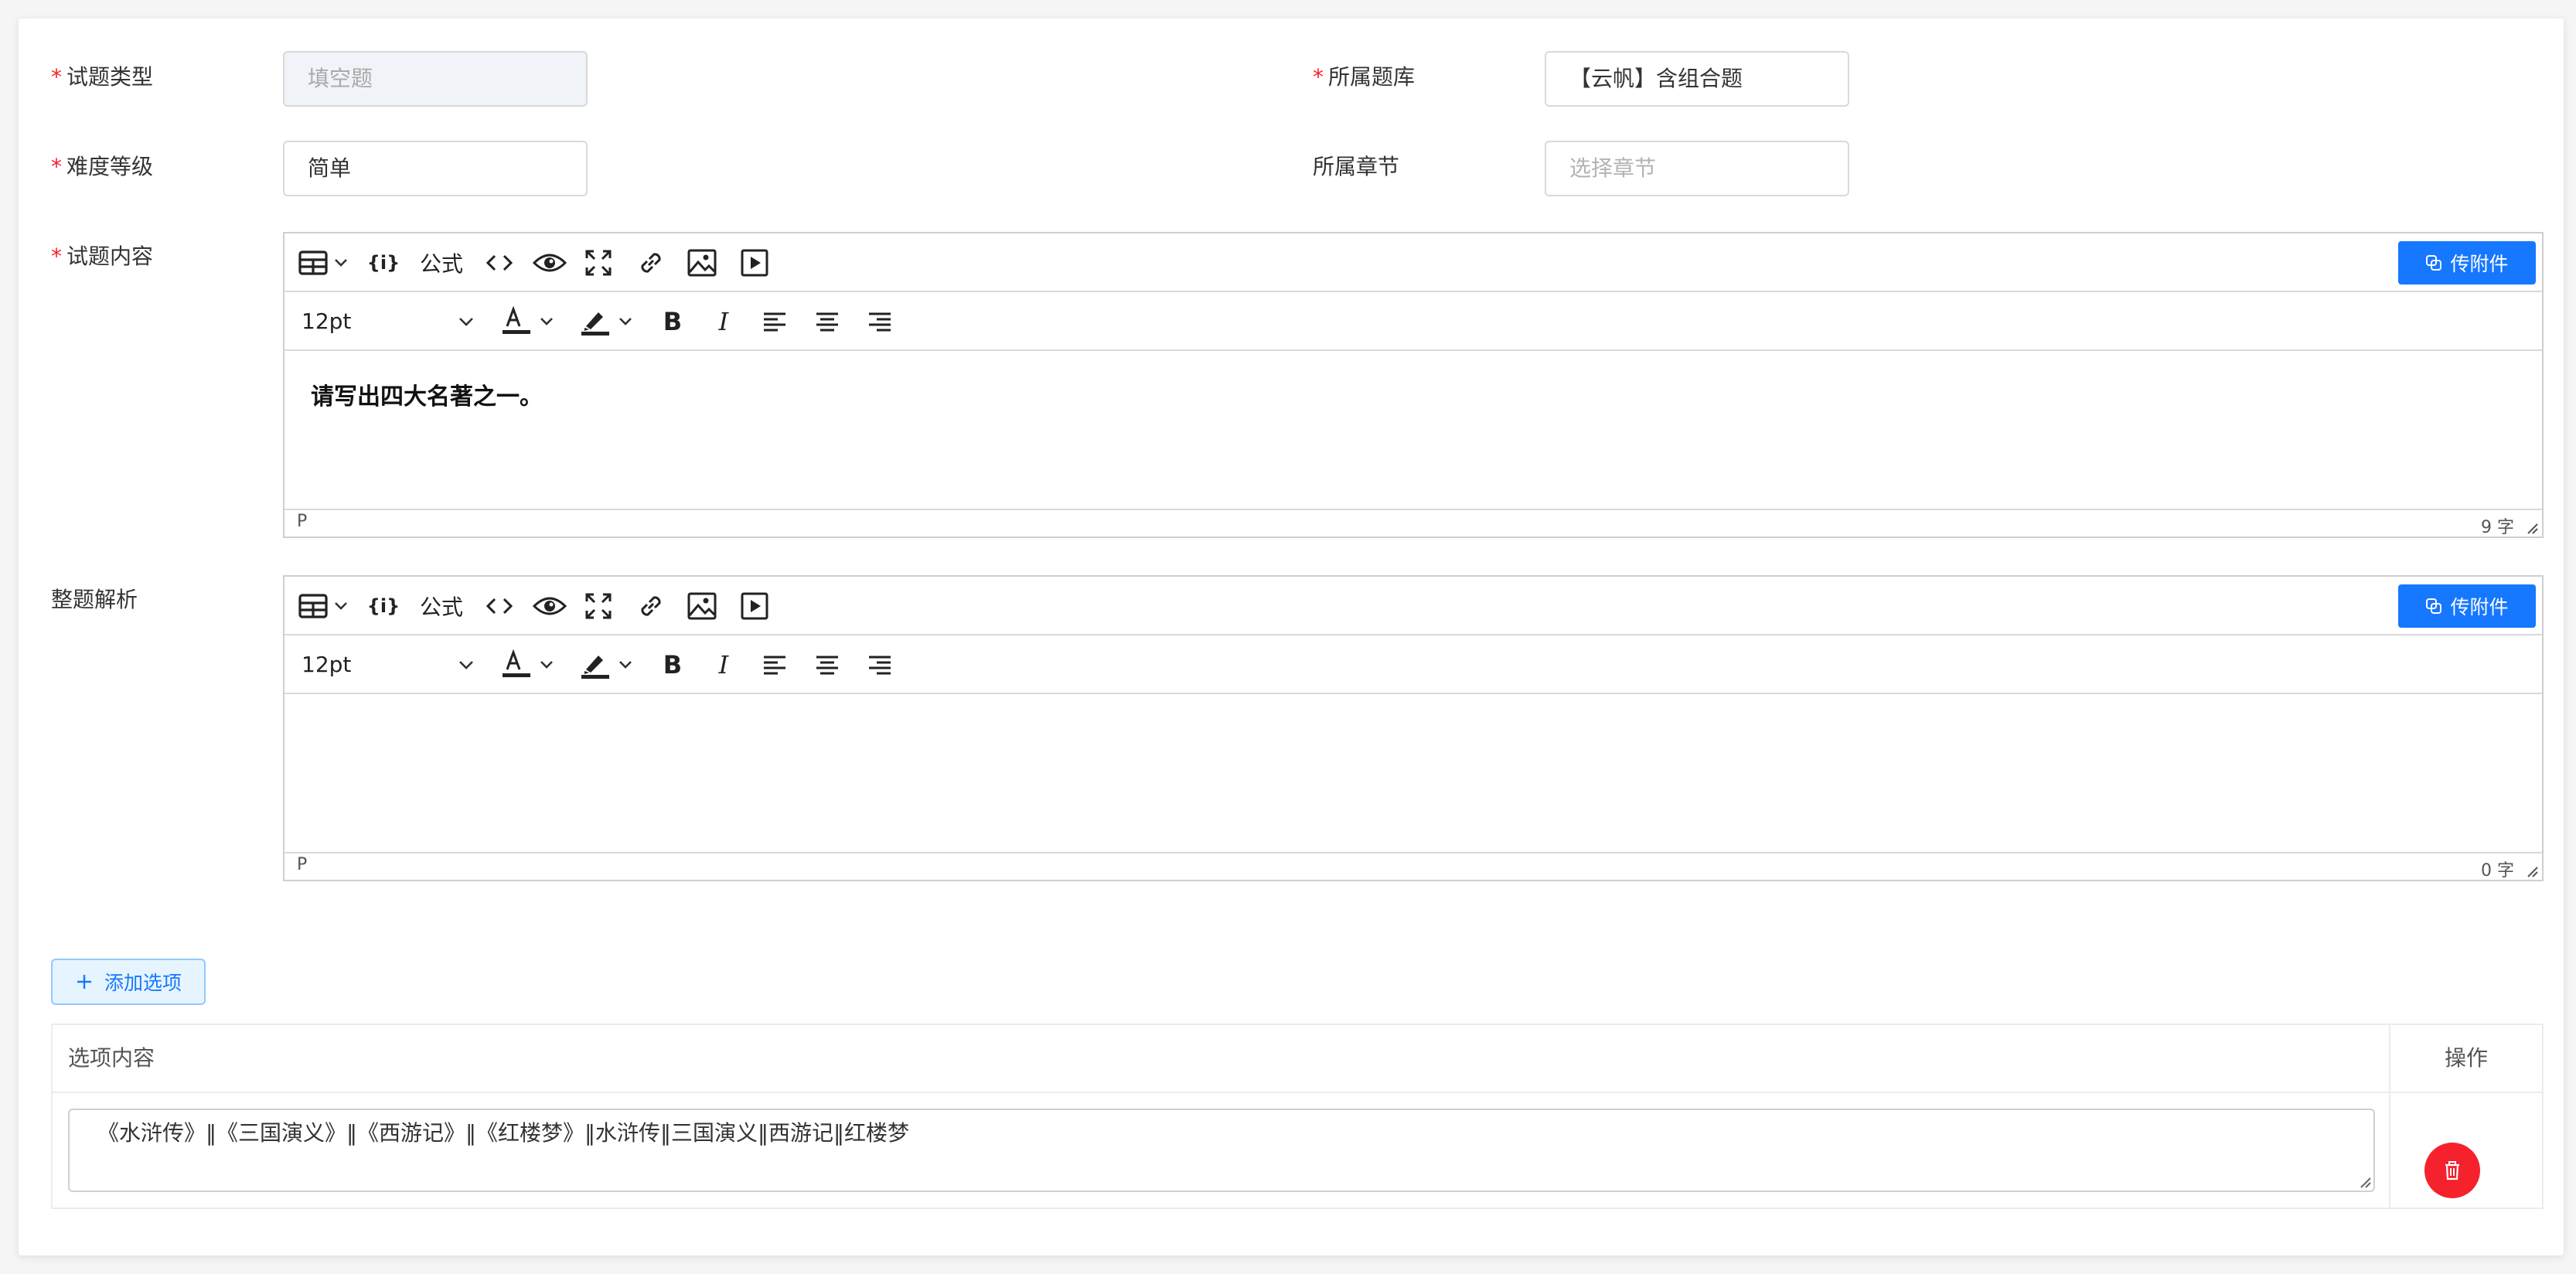  I want to click on editor-content-area: 请写出四大名著之一。, so click(1413, 431).